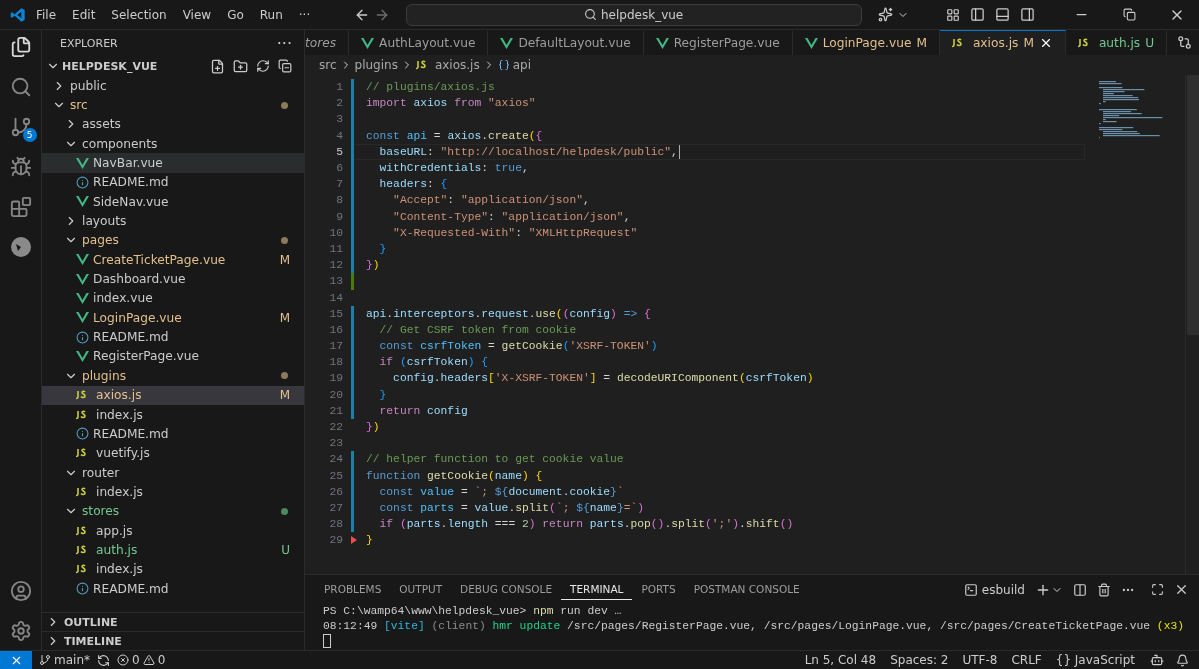 This screenshot has width=1199, height=669. I want to click on file-row: Dashboard.vue, so click(173, 279).